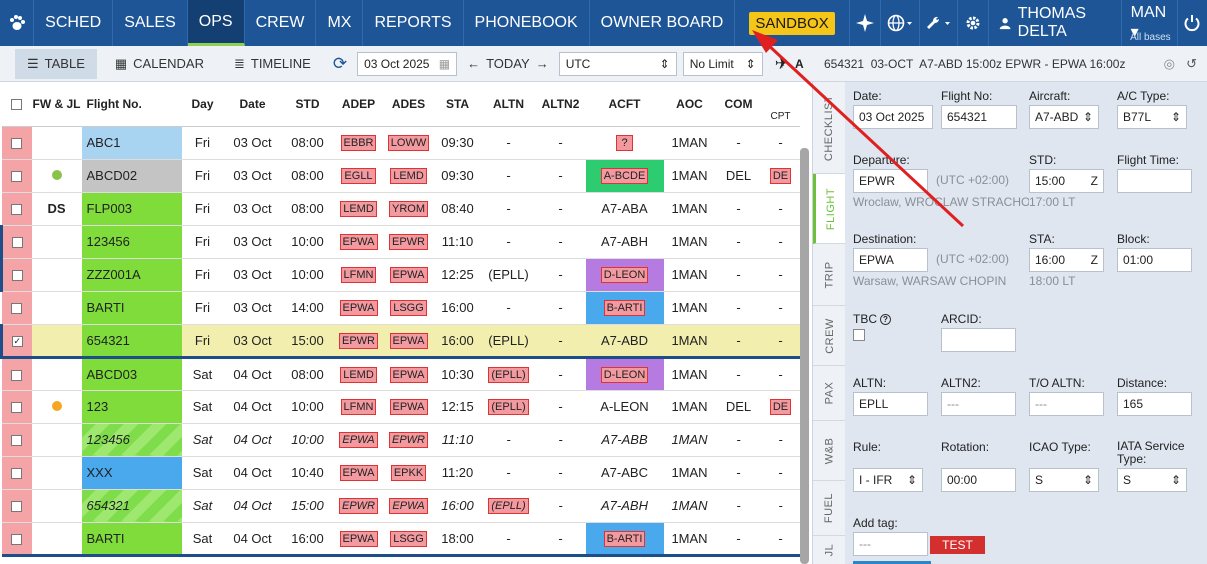  Describe the element at coordinates (1064, 117) in the screenshot. I see `aircraft-select: A7-ABD ⇕` at that location.